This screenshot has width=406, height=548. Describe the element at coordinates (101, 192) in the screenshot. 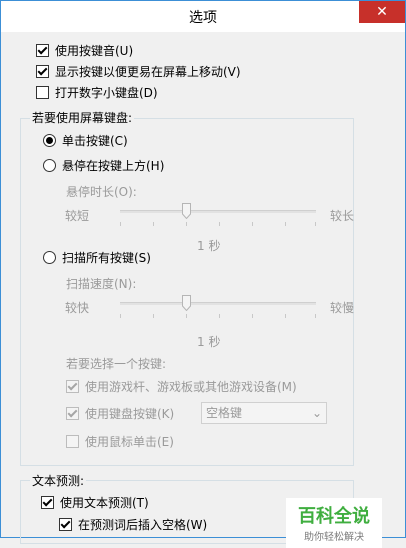

I see `hover-duration-label: 悬停时长(O):` at that location.